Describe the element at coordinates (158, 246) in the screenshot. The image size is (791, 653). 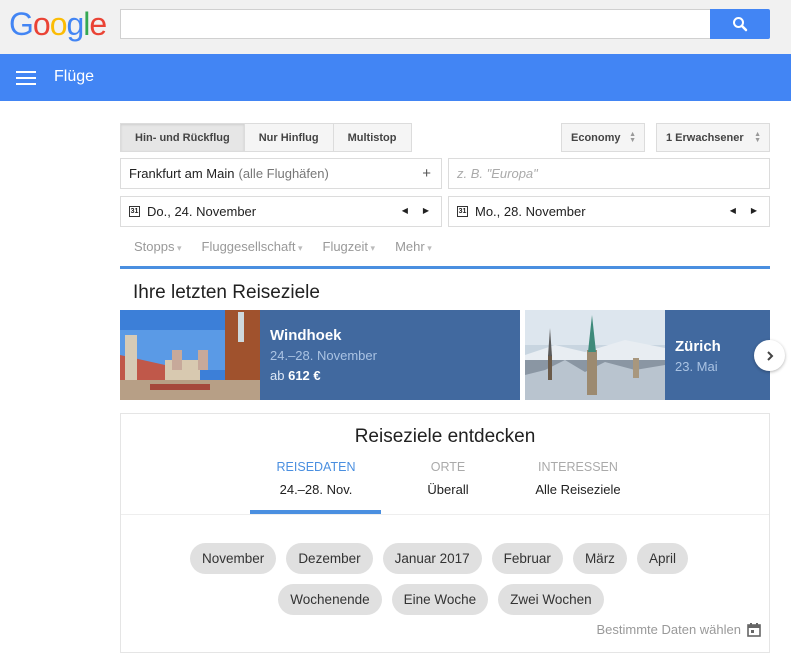
I see `filter-stops: Stopps` at that location.